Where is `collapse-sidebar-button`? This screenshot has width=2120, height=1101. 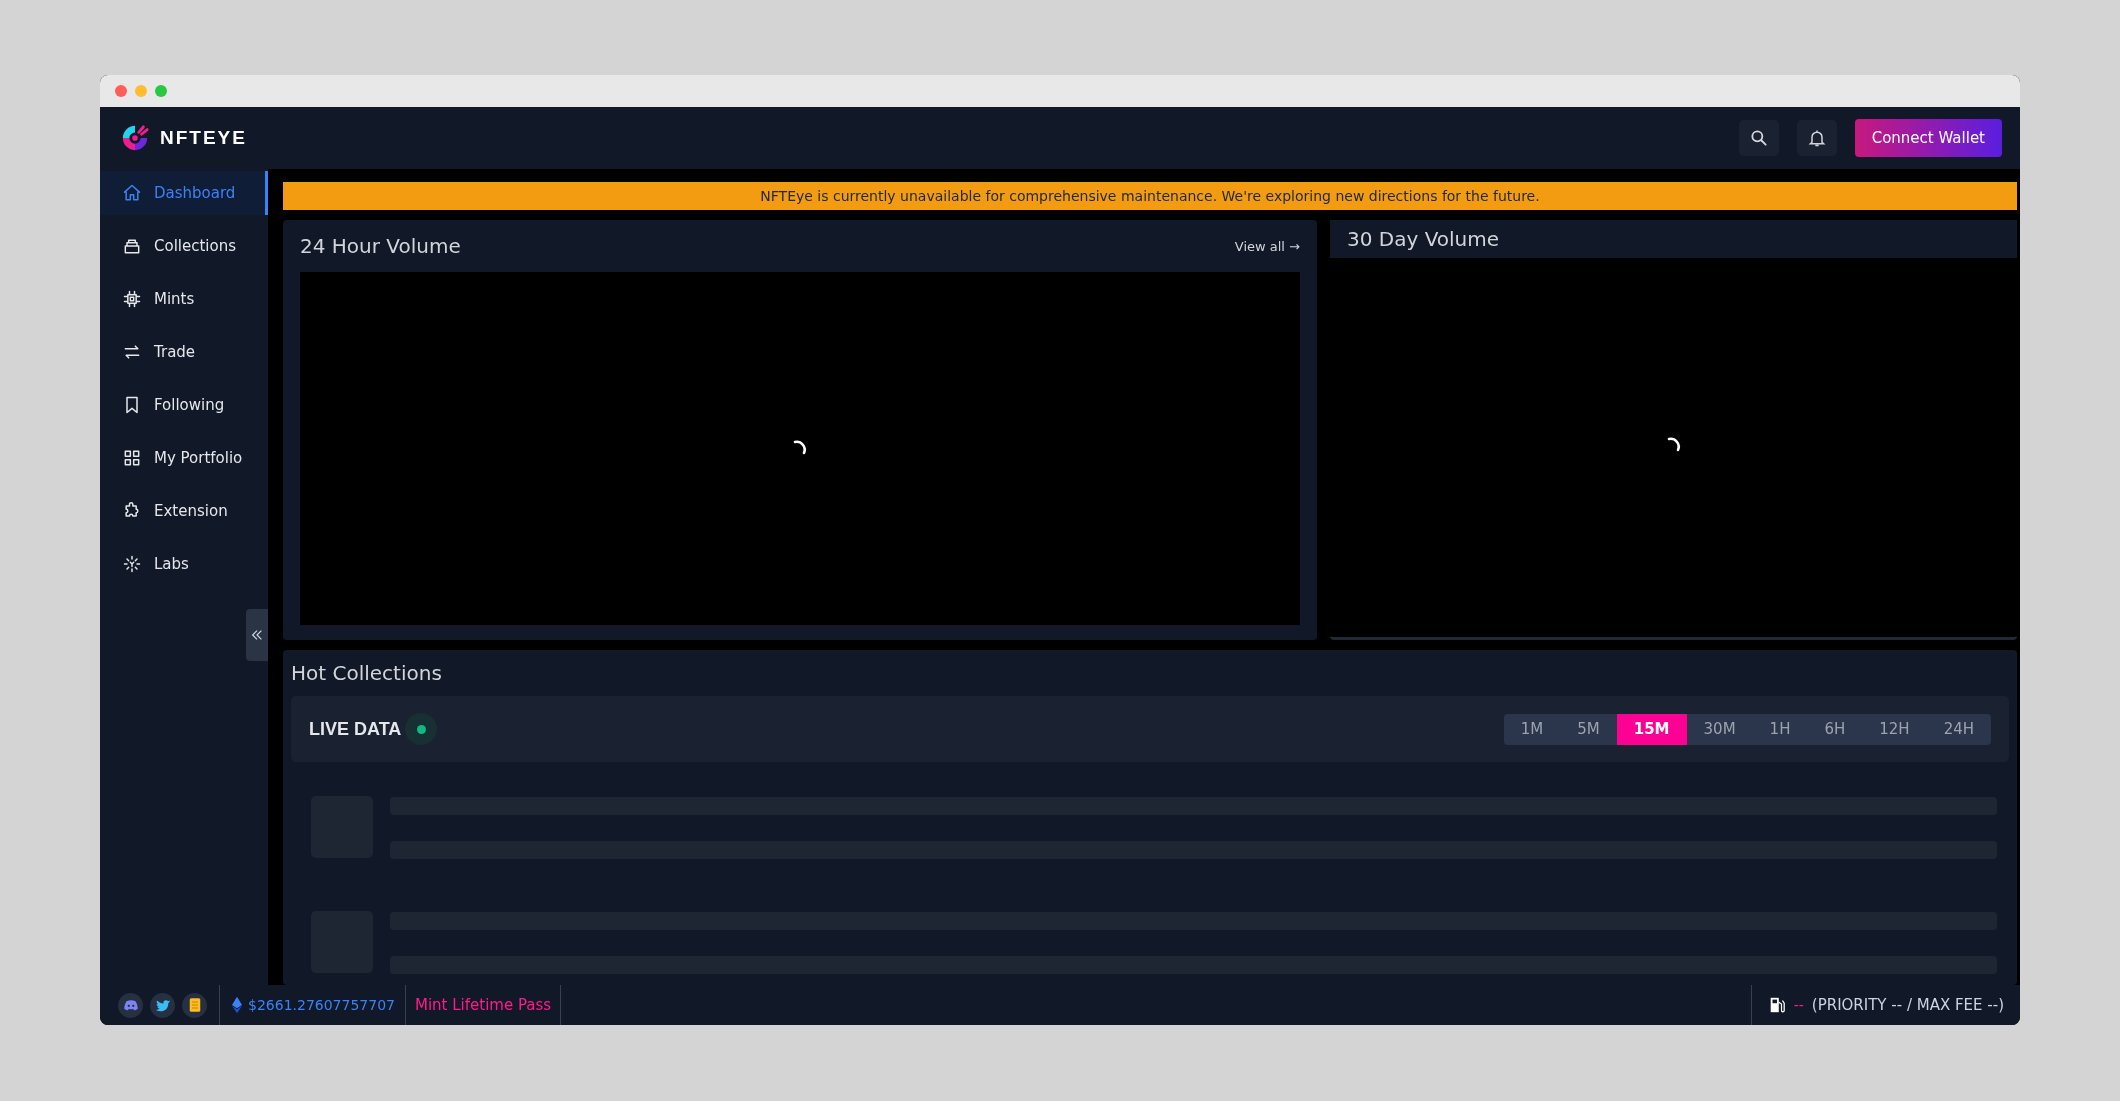
collapse-sidebar-button is located at coordinates (257, 635).